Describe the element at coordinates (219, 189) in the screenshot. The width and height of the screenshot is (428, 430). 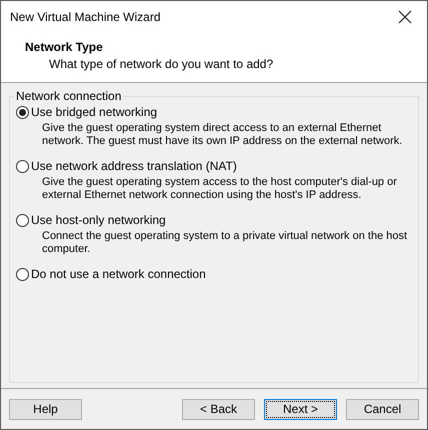
I see `option-description: Give the guest operating system access to the host computer's dial-up or external Ethernet network connection using the host's IP address.` at that location.